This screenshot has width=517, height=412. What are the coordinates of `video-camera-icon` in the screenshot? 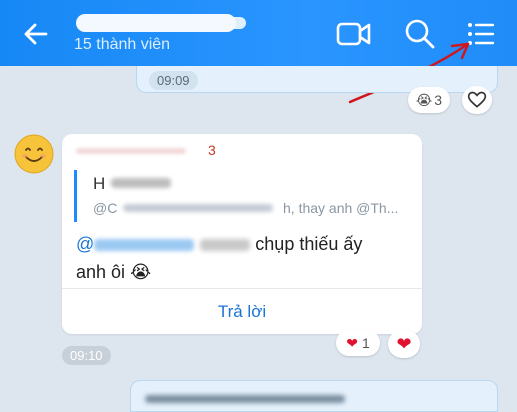 It's located at (353, 34).